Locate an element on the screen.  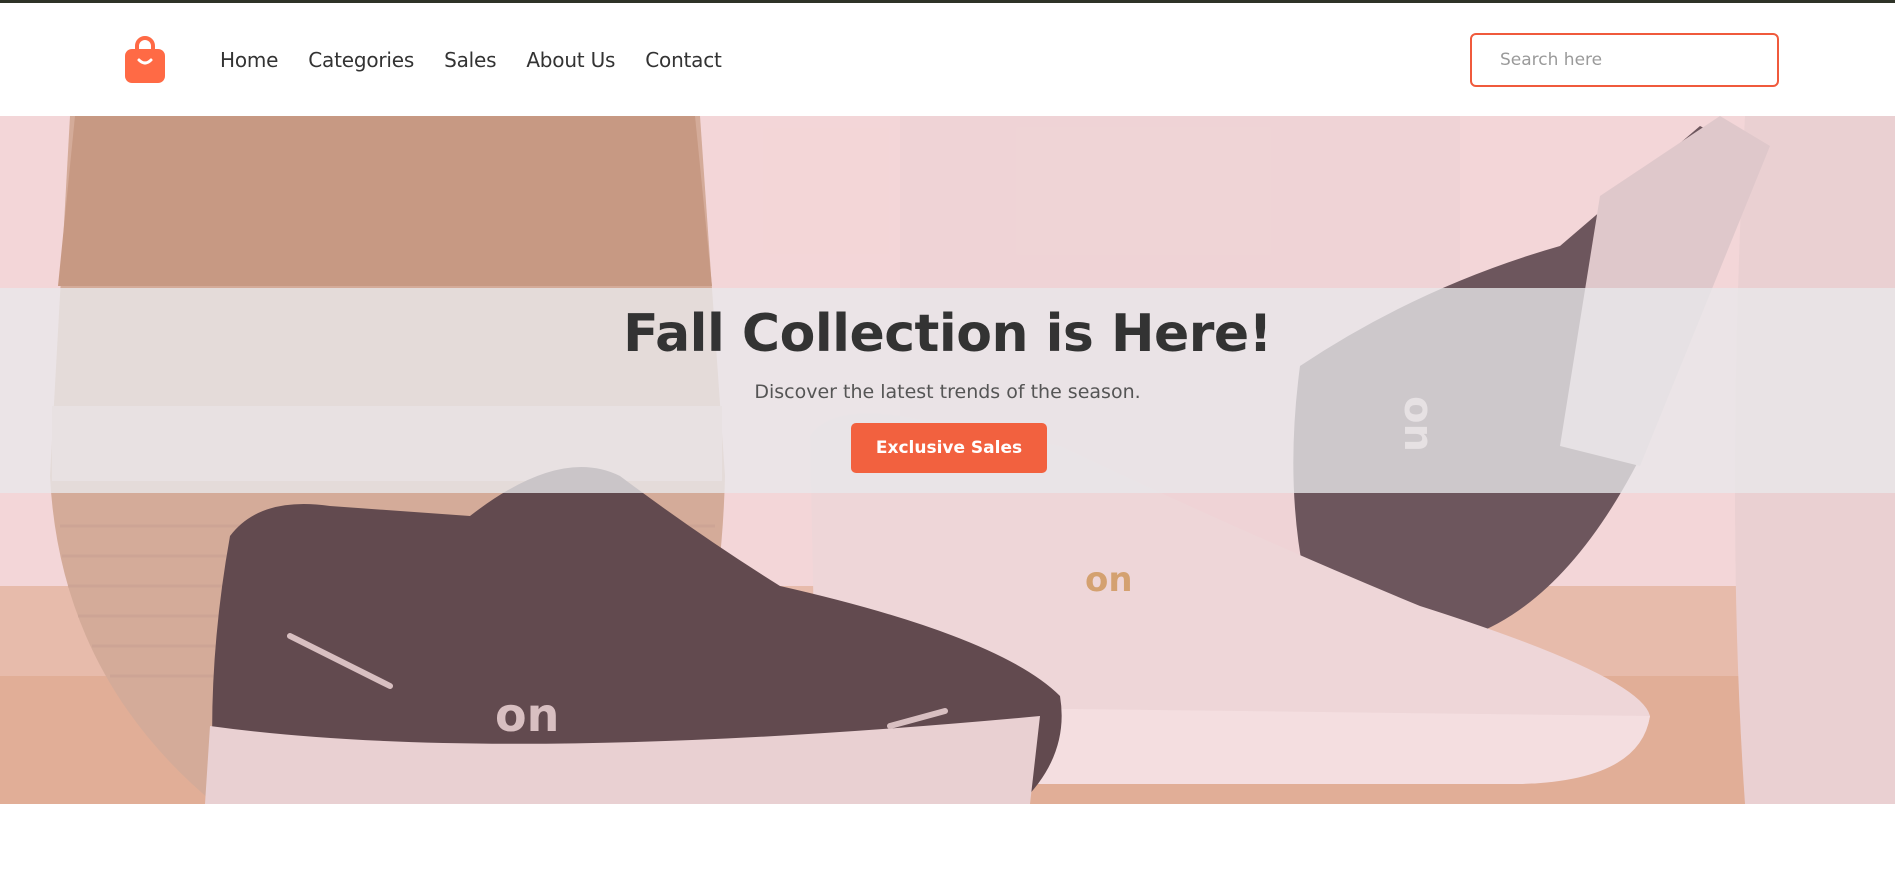
nav-contact: Contact is located at coordinates (683, 60).